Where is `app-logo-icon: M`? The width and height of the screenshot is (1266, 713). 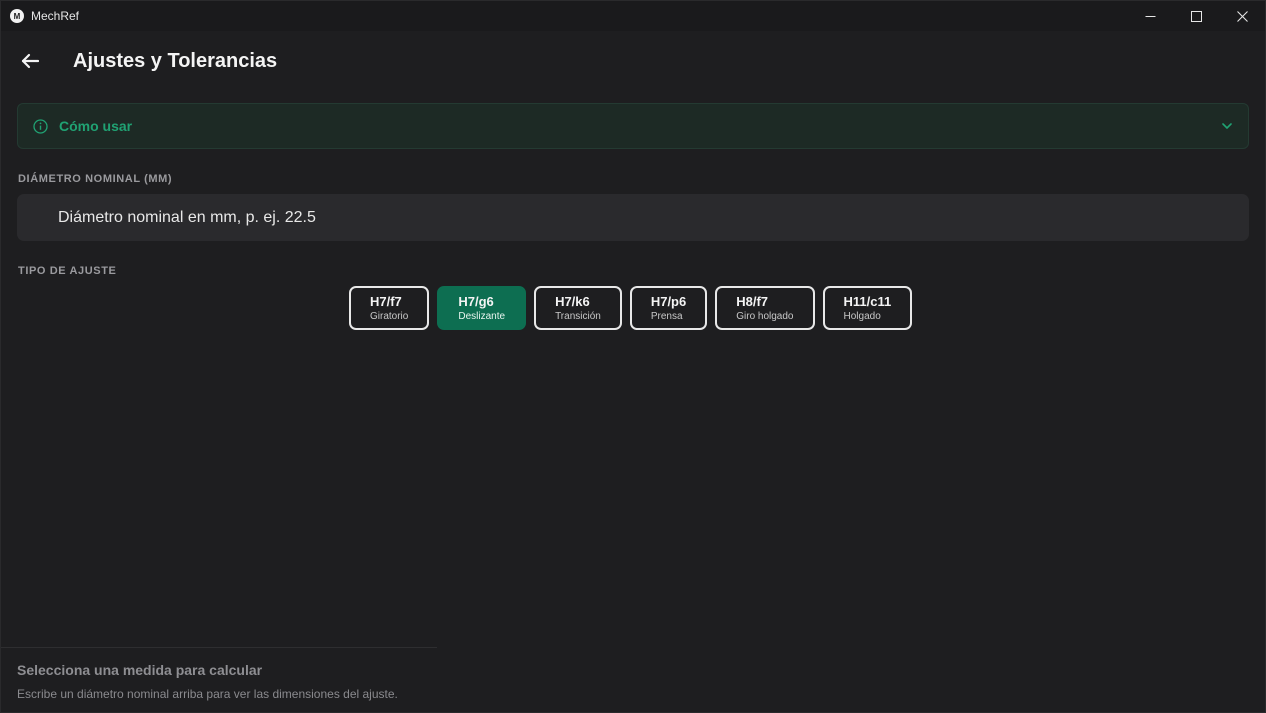 app-logo-icon: M is located at coordinates (17, 16).